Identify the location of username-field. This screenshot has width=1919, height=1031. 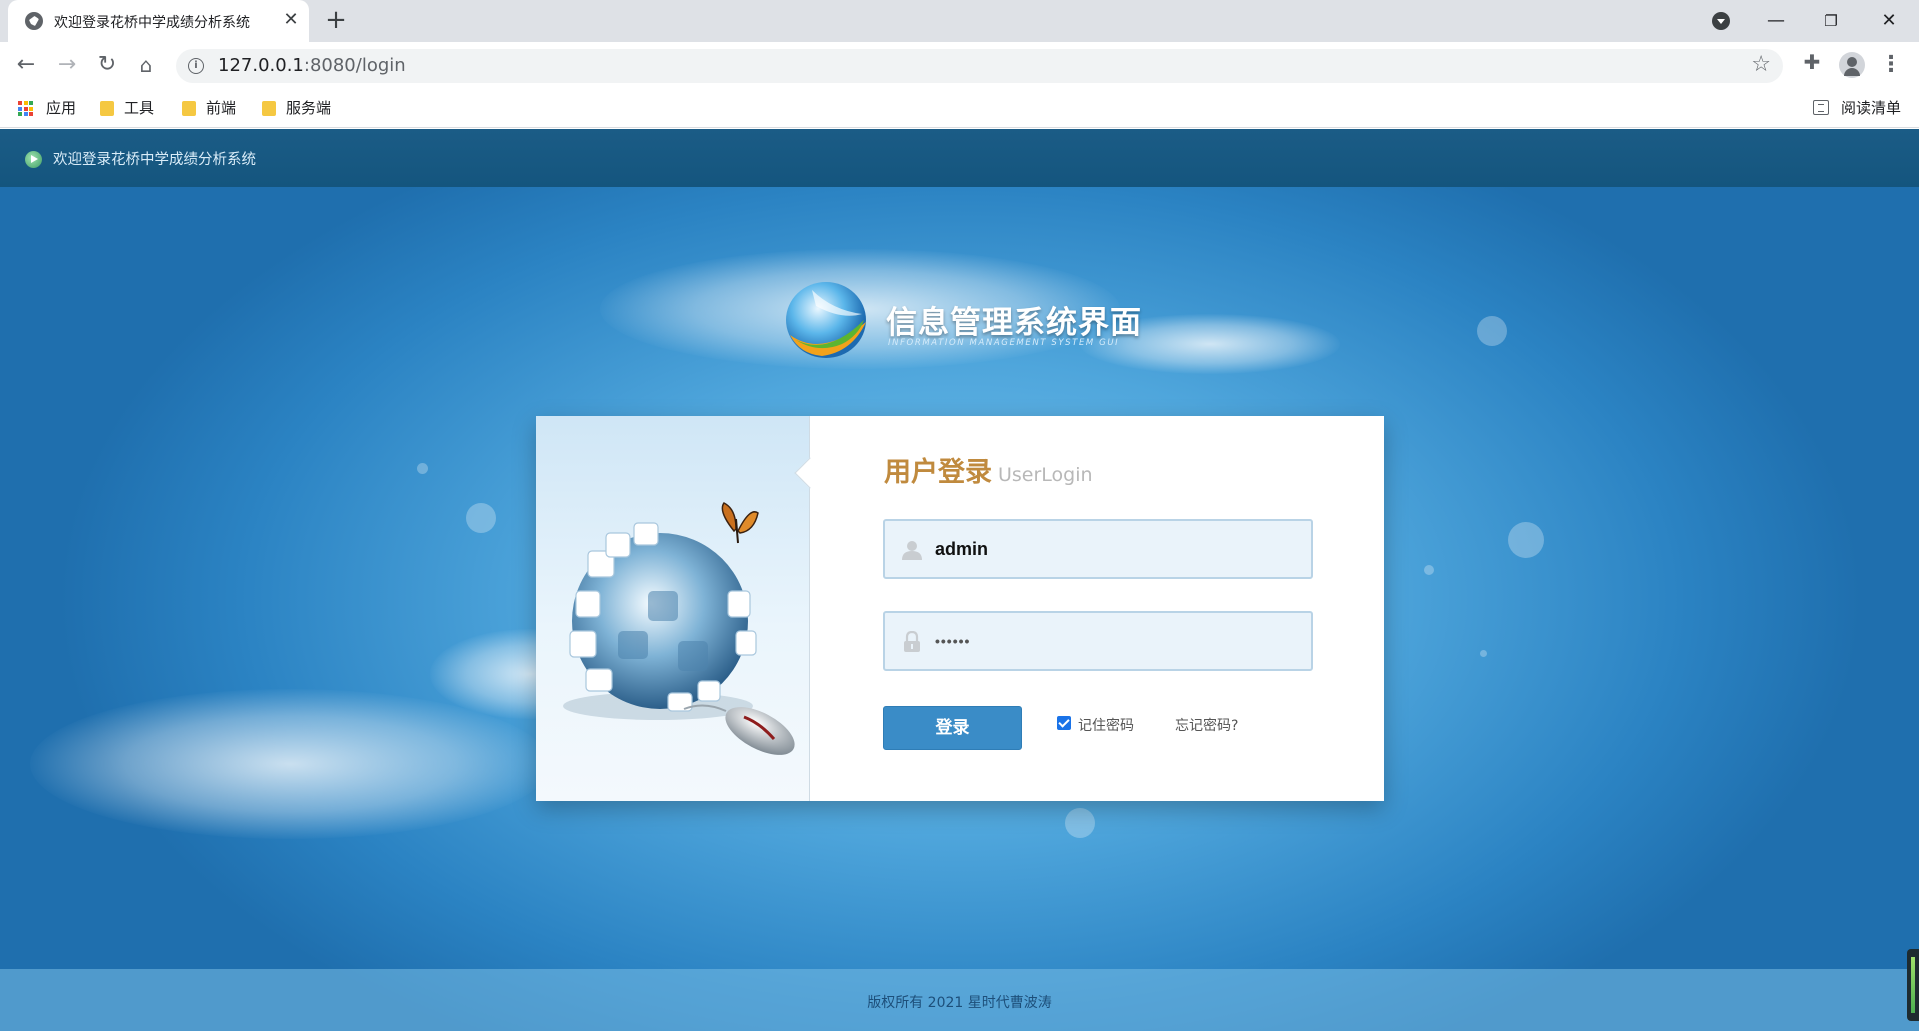
(1098, 549).